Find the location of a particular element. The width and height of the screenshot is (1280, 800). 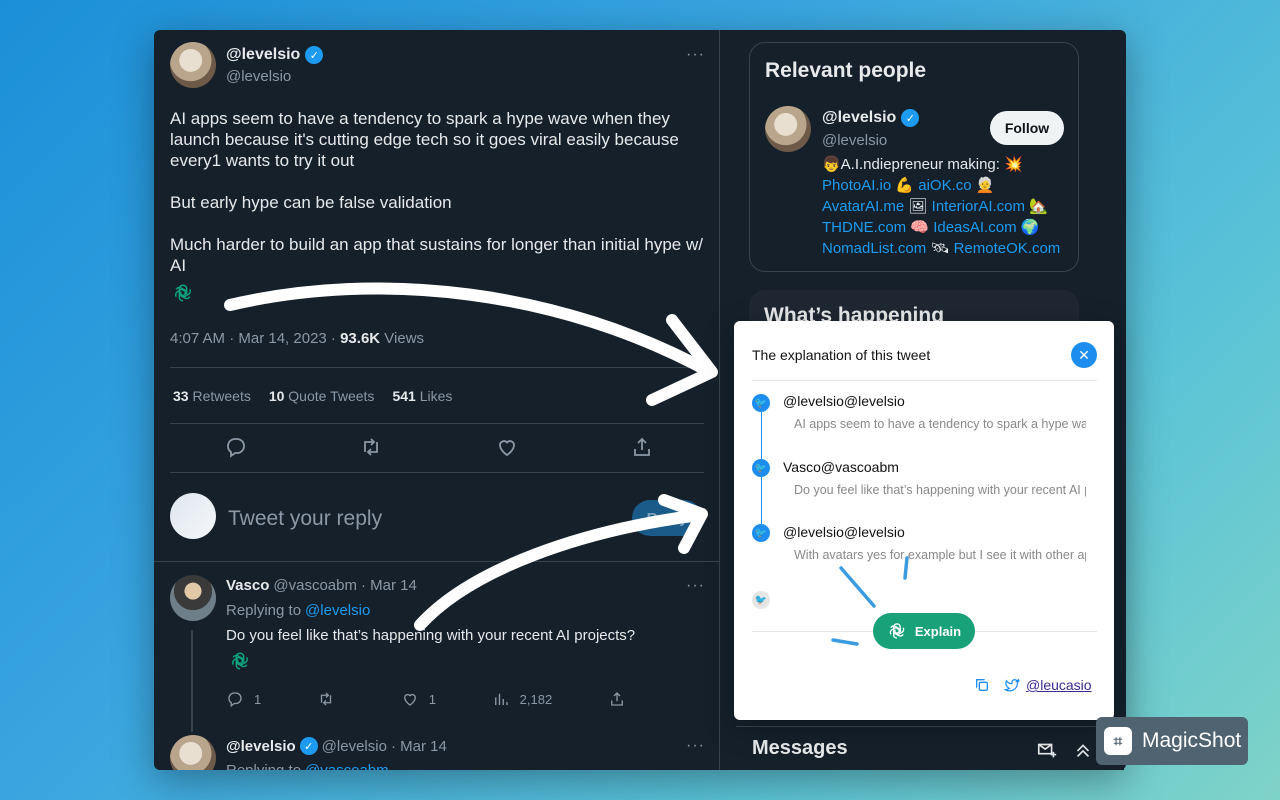

retweets-stat: 33 Retweets is located at coordinates (212, 396).